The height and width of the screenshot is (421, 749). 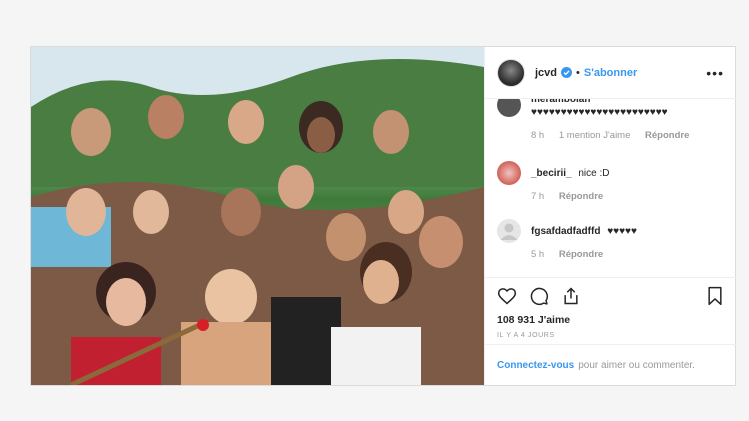 I want to click on comment-meta: 8 h 1 mention J'aime Répondre, so click(x=627, y=135).